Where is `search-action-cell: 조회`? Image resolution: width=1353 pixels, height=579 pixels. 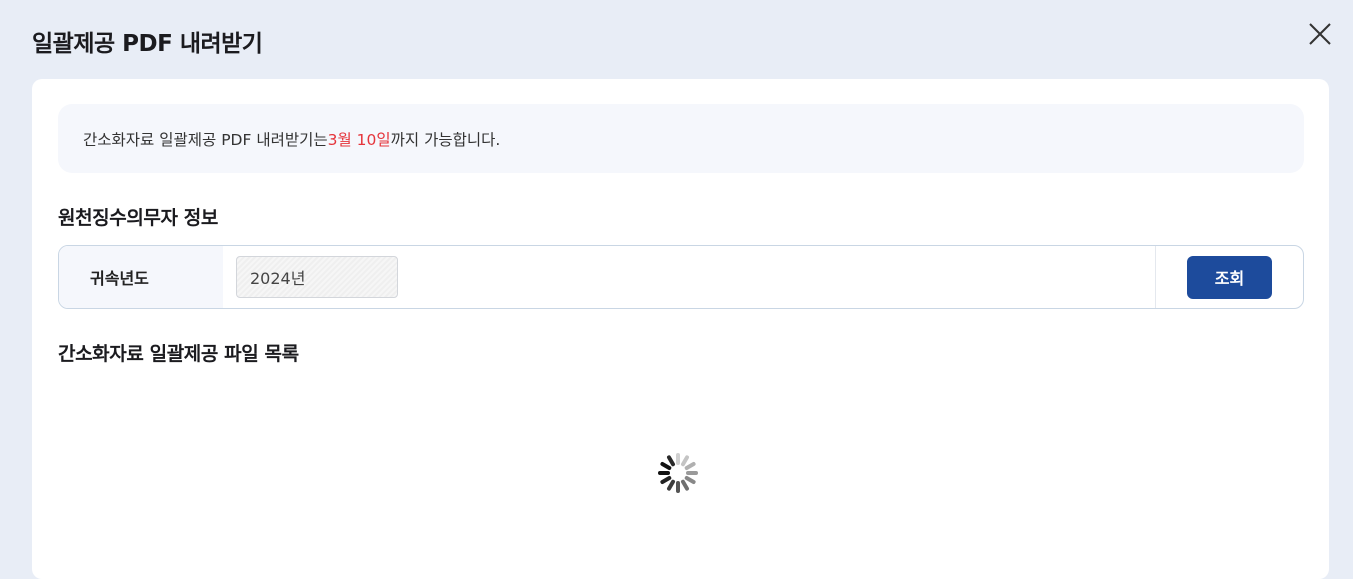
search-action-cell: 조회 is located at coordinates (1229, 277).